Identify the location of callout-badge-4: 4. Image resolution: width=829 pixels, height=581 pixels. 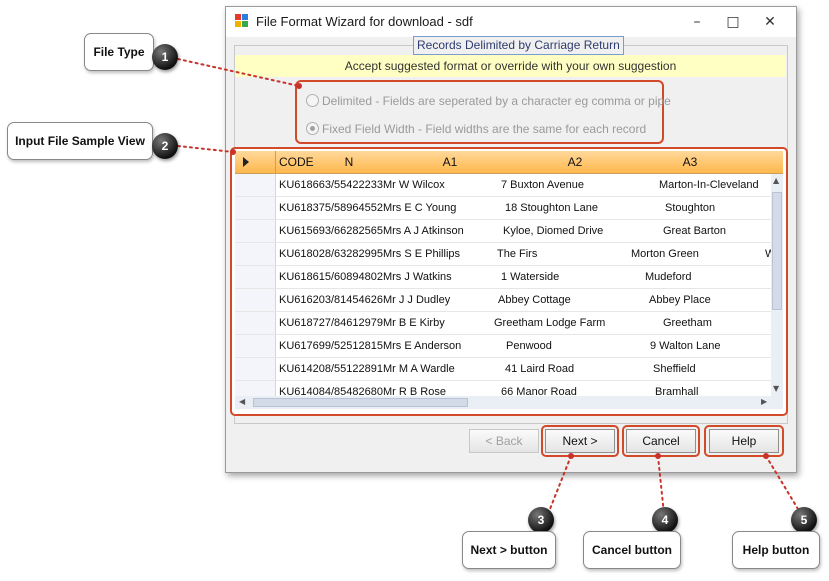
(665, 520).